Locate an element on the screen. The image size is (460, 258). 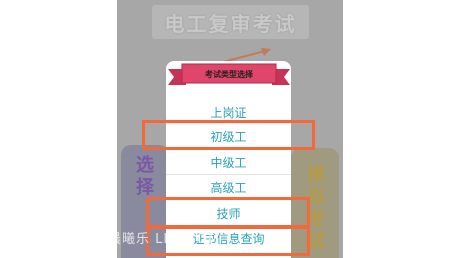
menu-item-gaojigong: 高级工 is located at coordinates (228, 187).